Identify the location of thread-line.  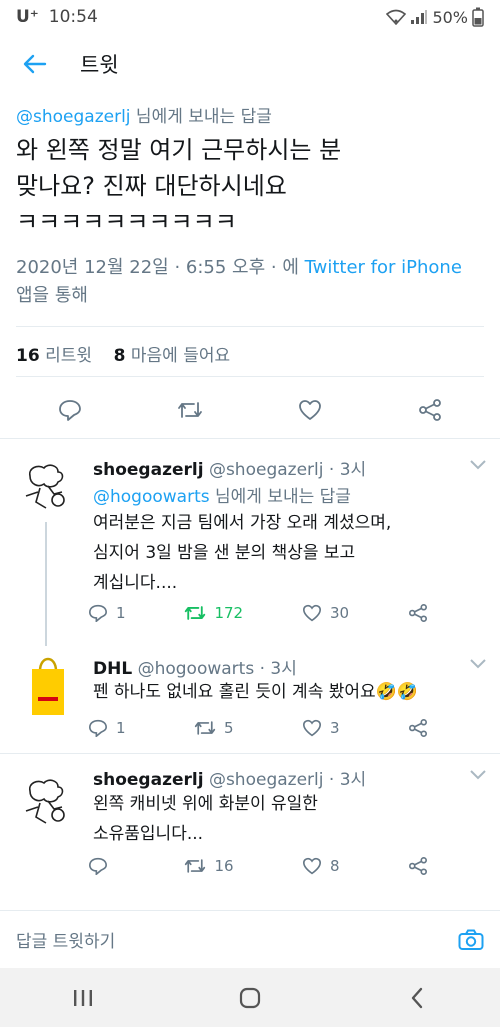
(46, 584).